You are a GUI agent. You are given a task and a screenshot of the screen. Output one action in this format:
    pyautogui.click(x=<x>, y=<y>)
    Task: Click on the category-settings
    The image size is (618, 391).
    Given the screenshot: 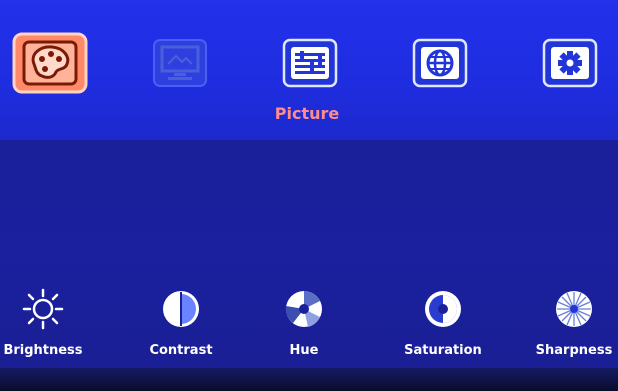 What is the action you would take?
    pyautogui.click(x=570, y=63)
    